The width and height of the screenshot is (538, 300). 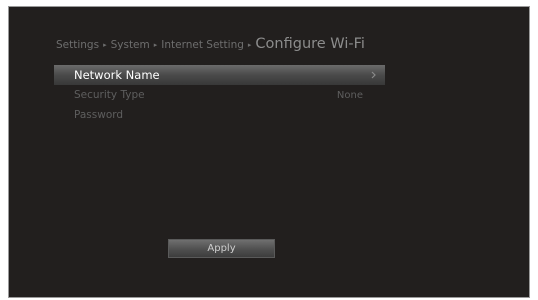 I want to click on menu-item-security-type: Security Type None, so click(x=219, y=95).